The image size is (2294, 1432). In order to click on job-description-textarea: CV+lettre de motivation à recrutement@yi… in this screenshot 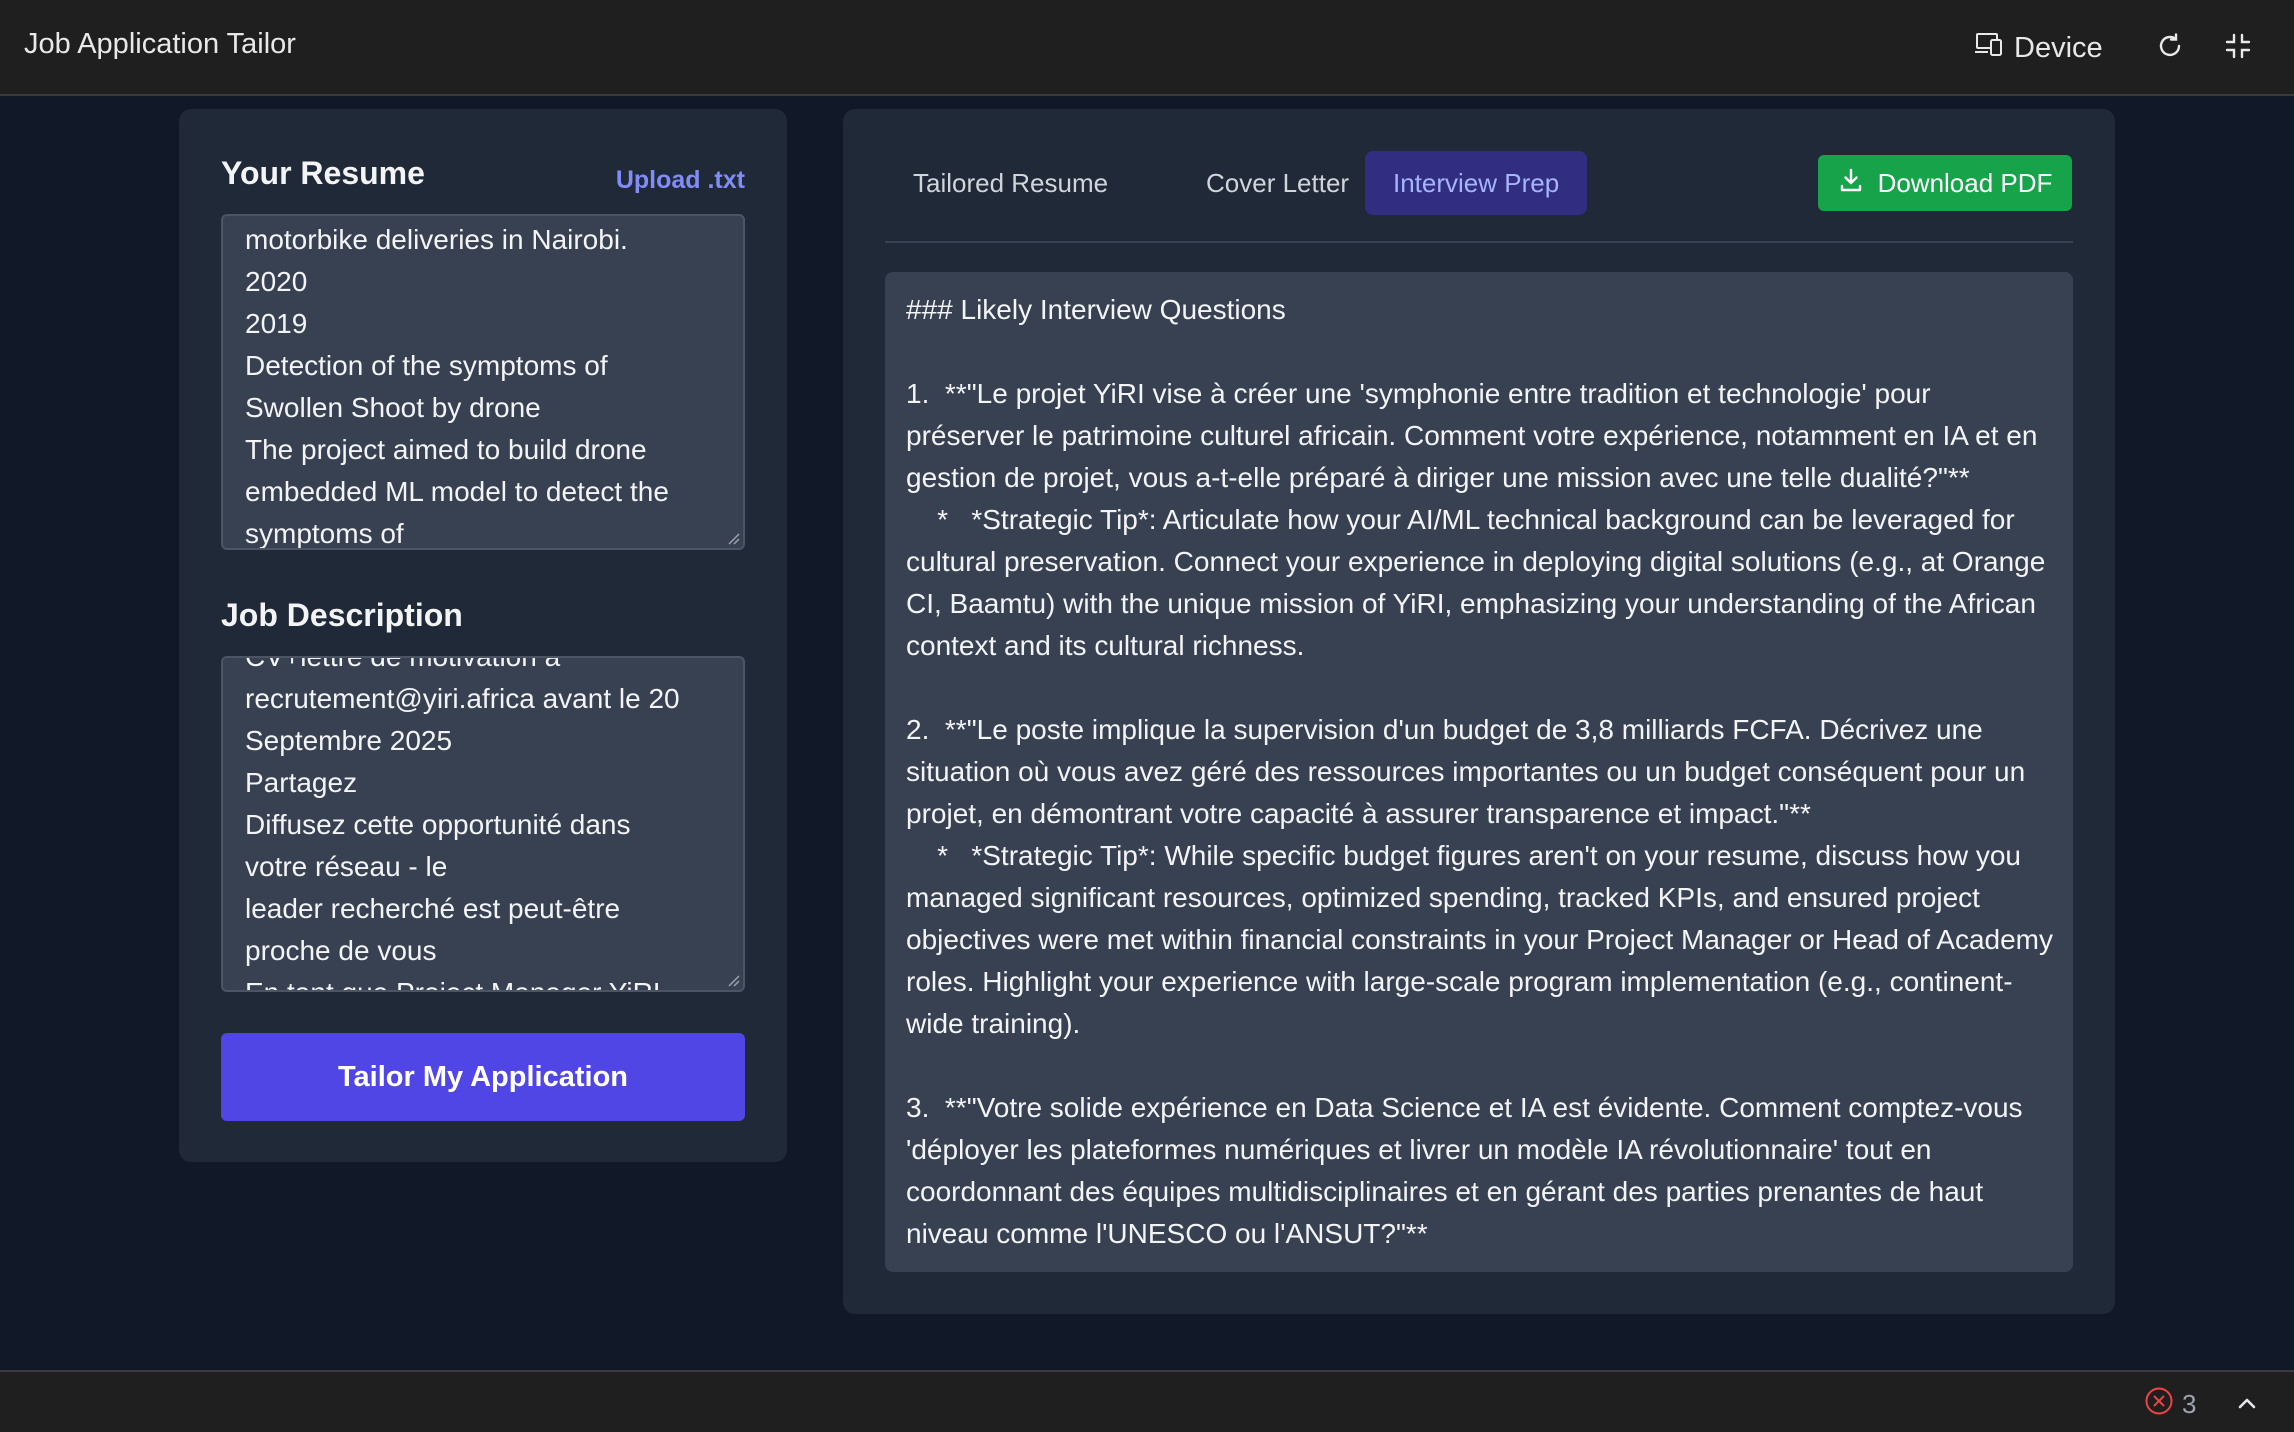, I will do `click(483, 824)`.